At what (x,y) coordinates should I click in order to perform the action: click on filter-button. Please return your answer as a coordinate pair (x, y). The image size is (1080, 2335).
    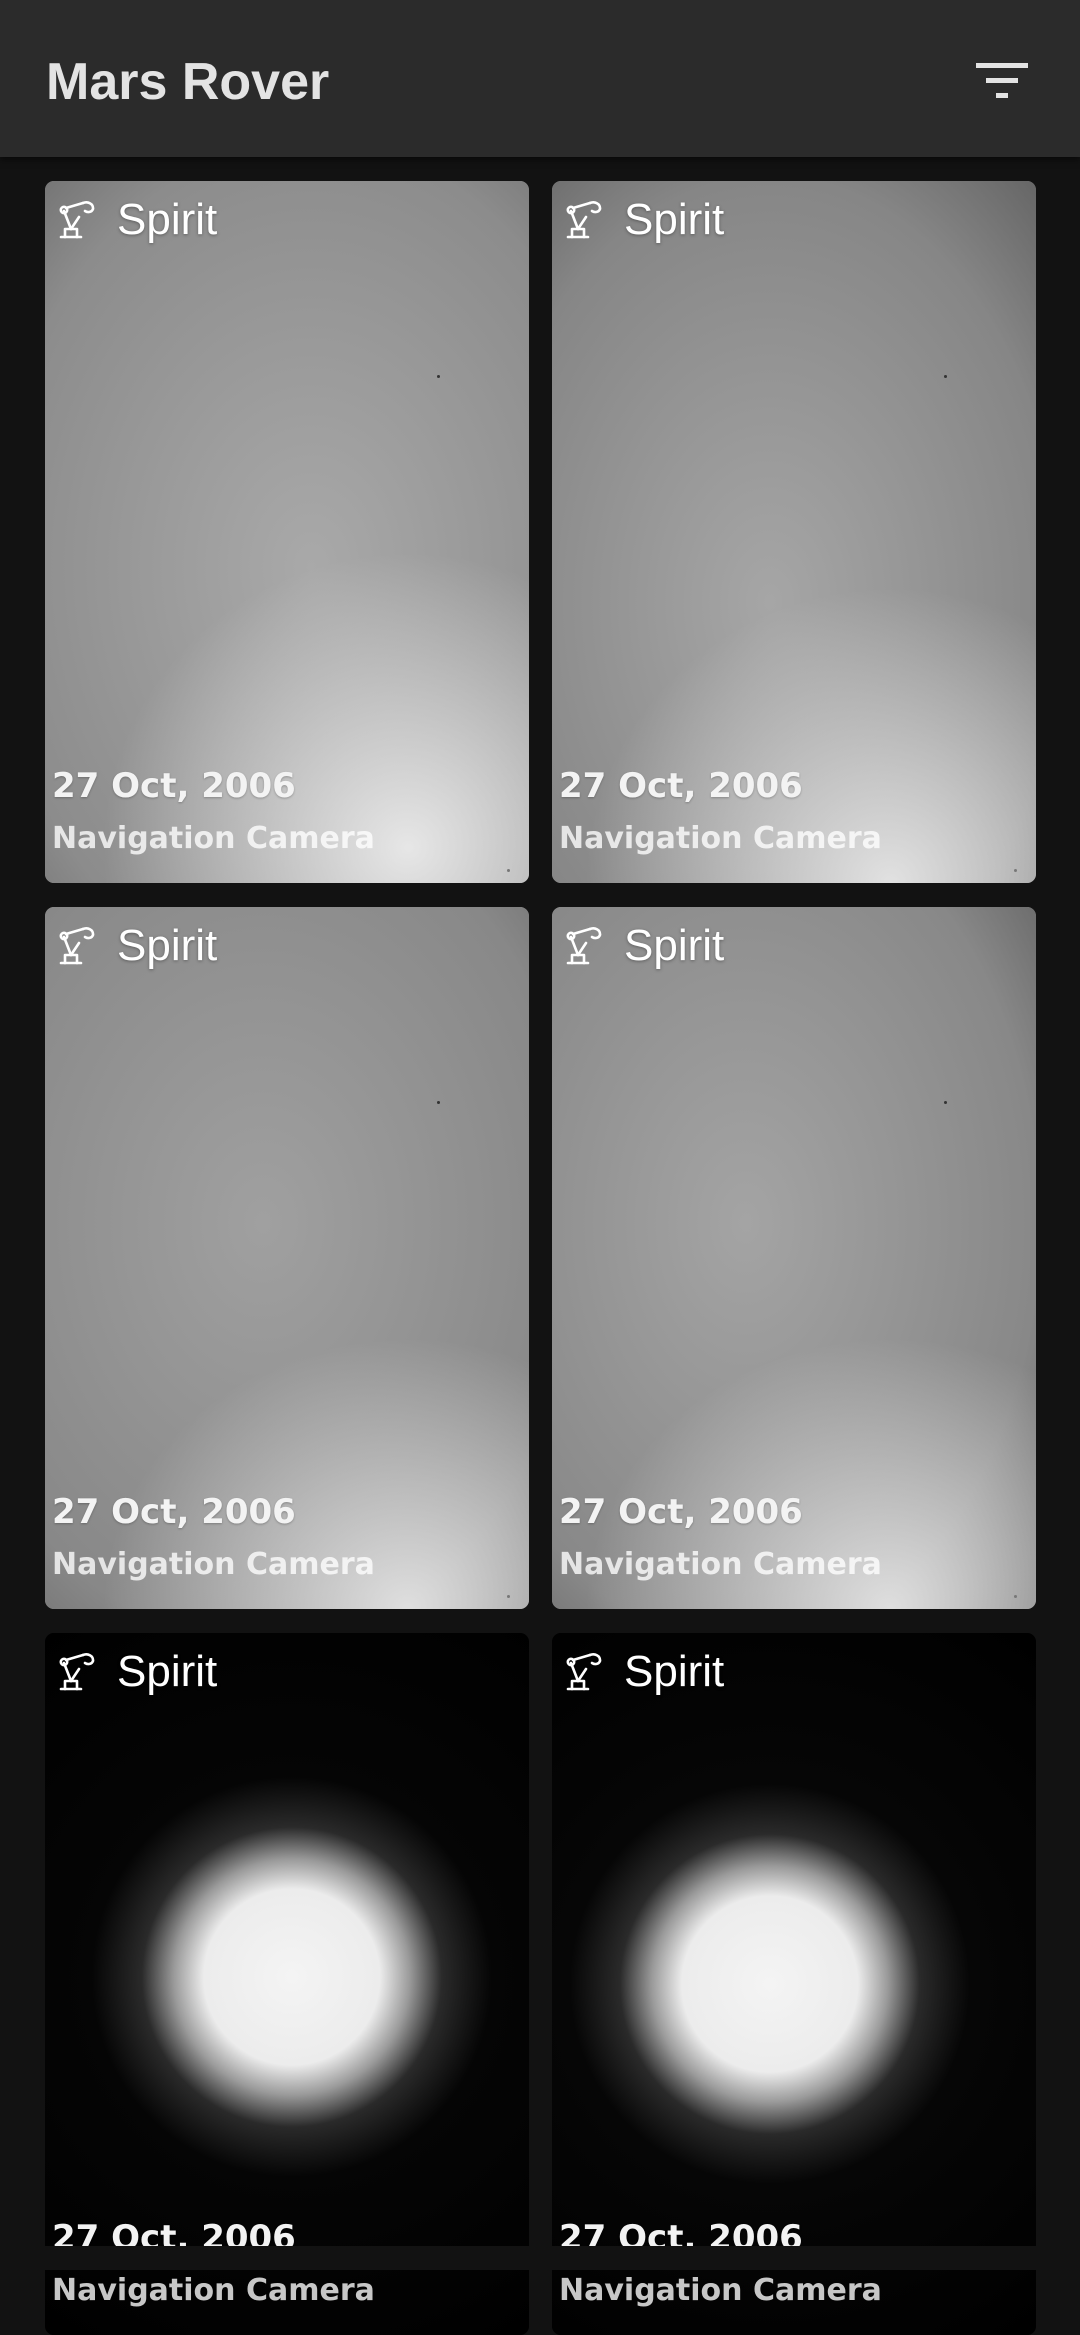
    Looking at the image, I should click on (1002, 81).